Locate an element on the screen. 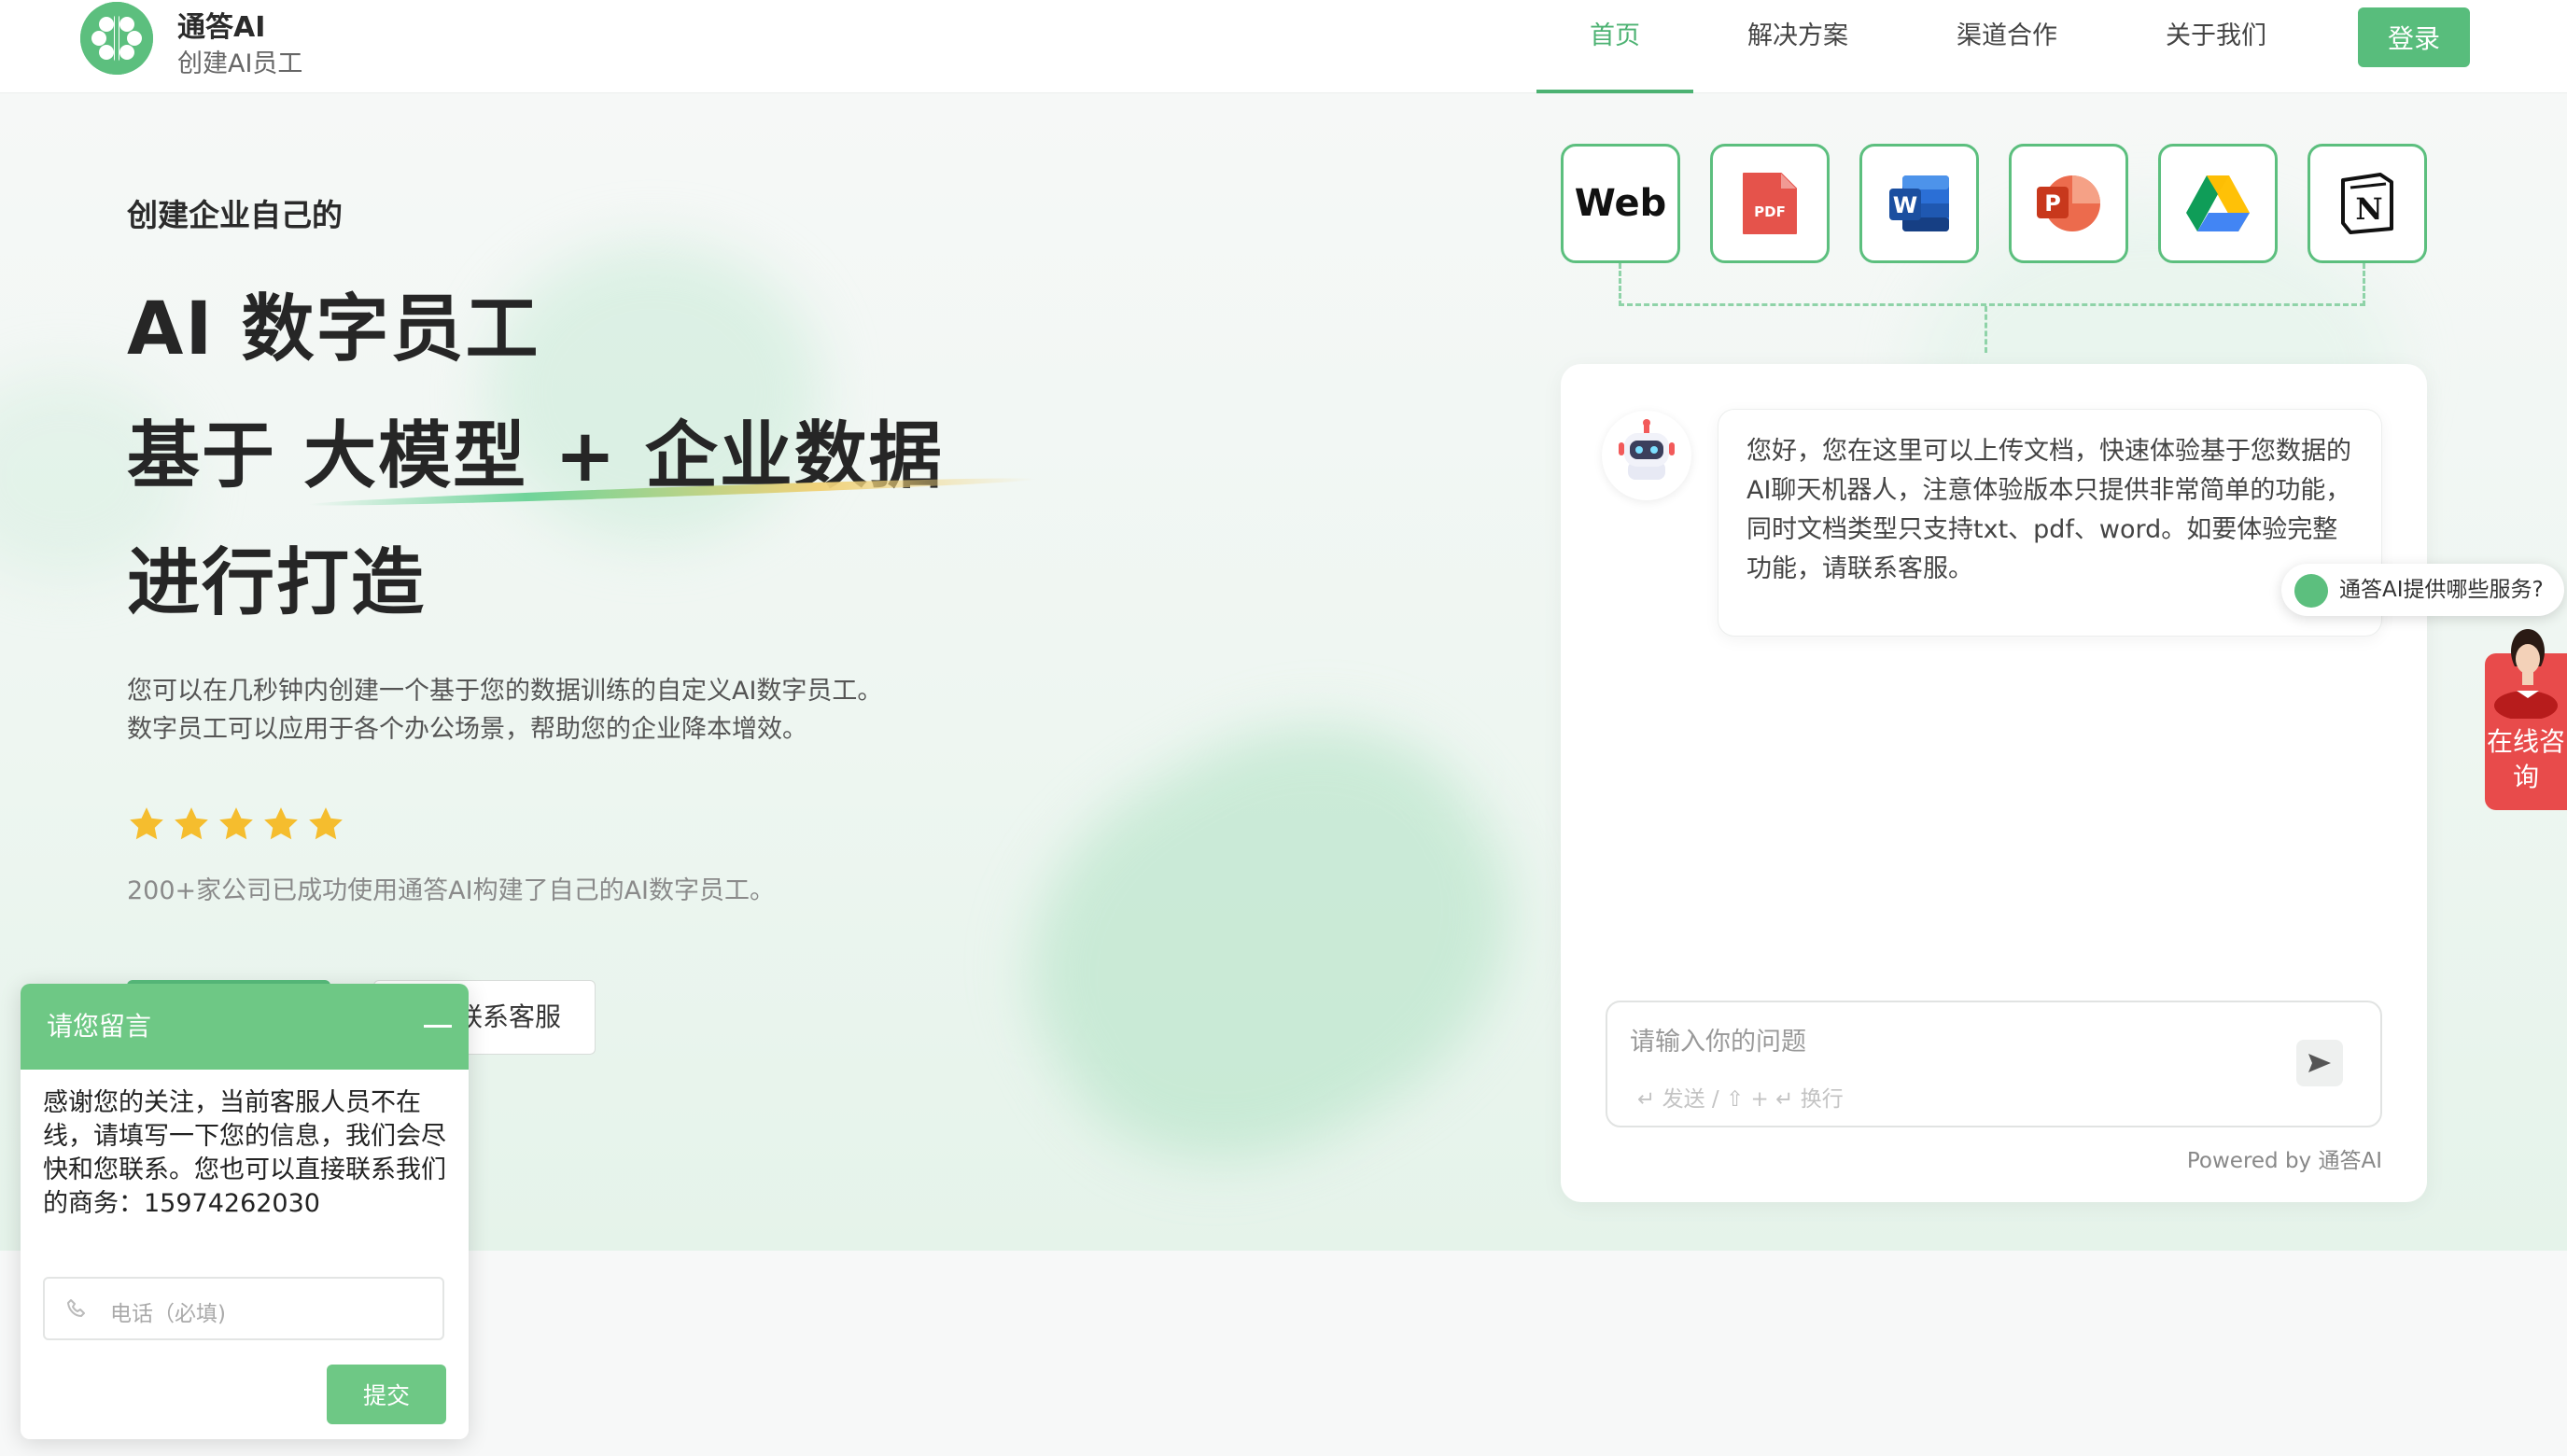  support-agent-avatar-icon is located at coordinates (2526, 674).